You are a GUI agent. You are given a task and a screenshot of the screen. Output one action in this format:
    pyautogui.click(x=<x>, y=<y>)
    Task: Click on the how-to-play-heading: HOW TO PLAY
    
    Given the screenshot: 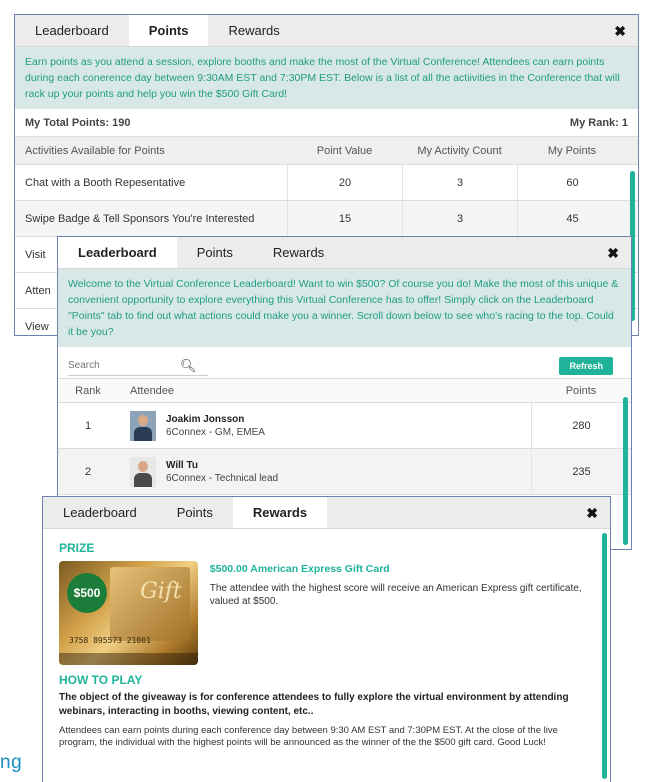 What is the action you would take?
    pyautogui.click(x=101, y=680)
    